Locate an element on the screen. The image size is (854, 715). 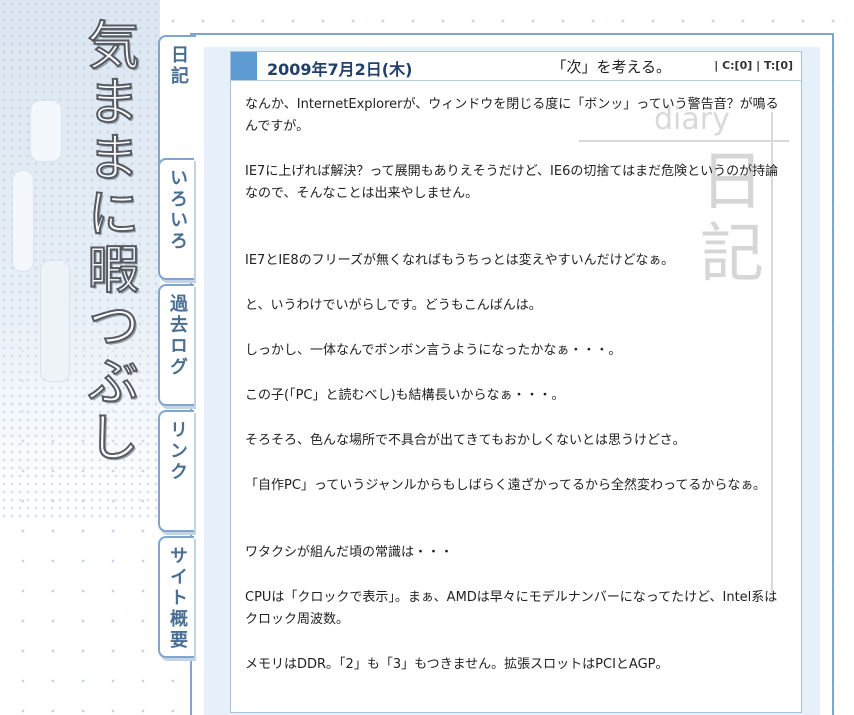
tab-diary-label: 日記 is located at coordinates (178, 66).